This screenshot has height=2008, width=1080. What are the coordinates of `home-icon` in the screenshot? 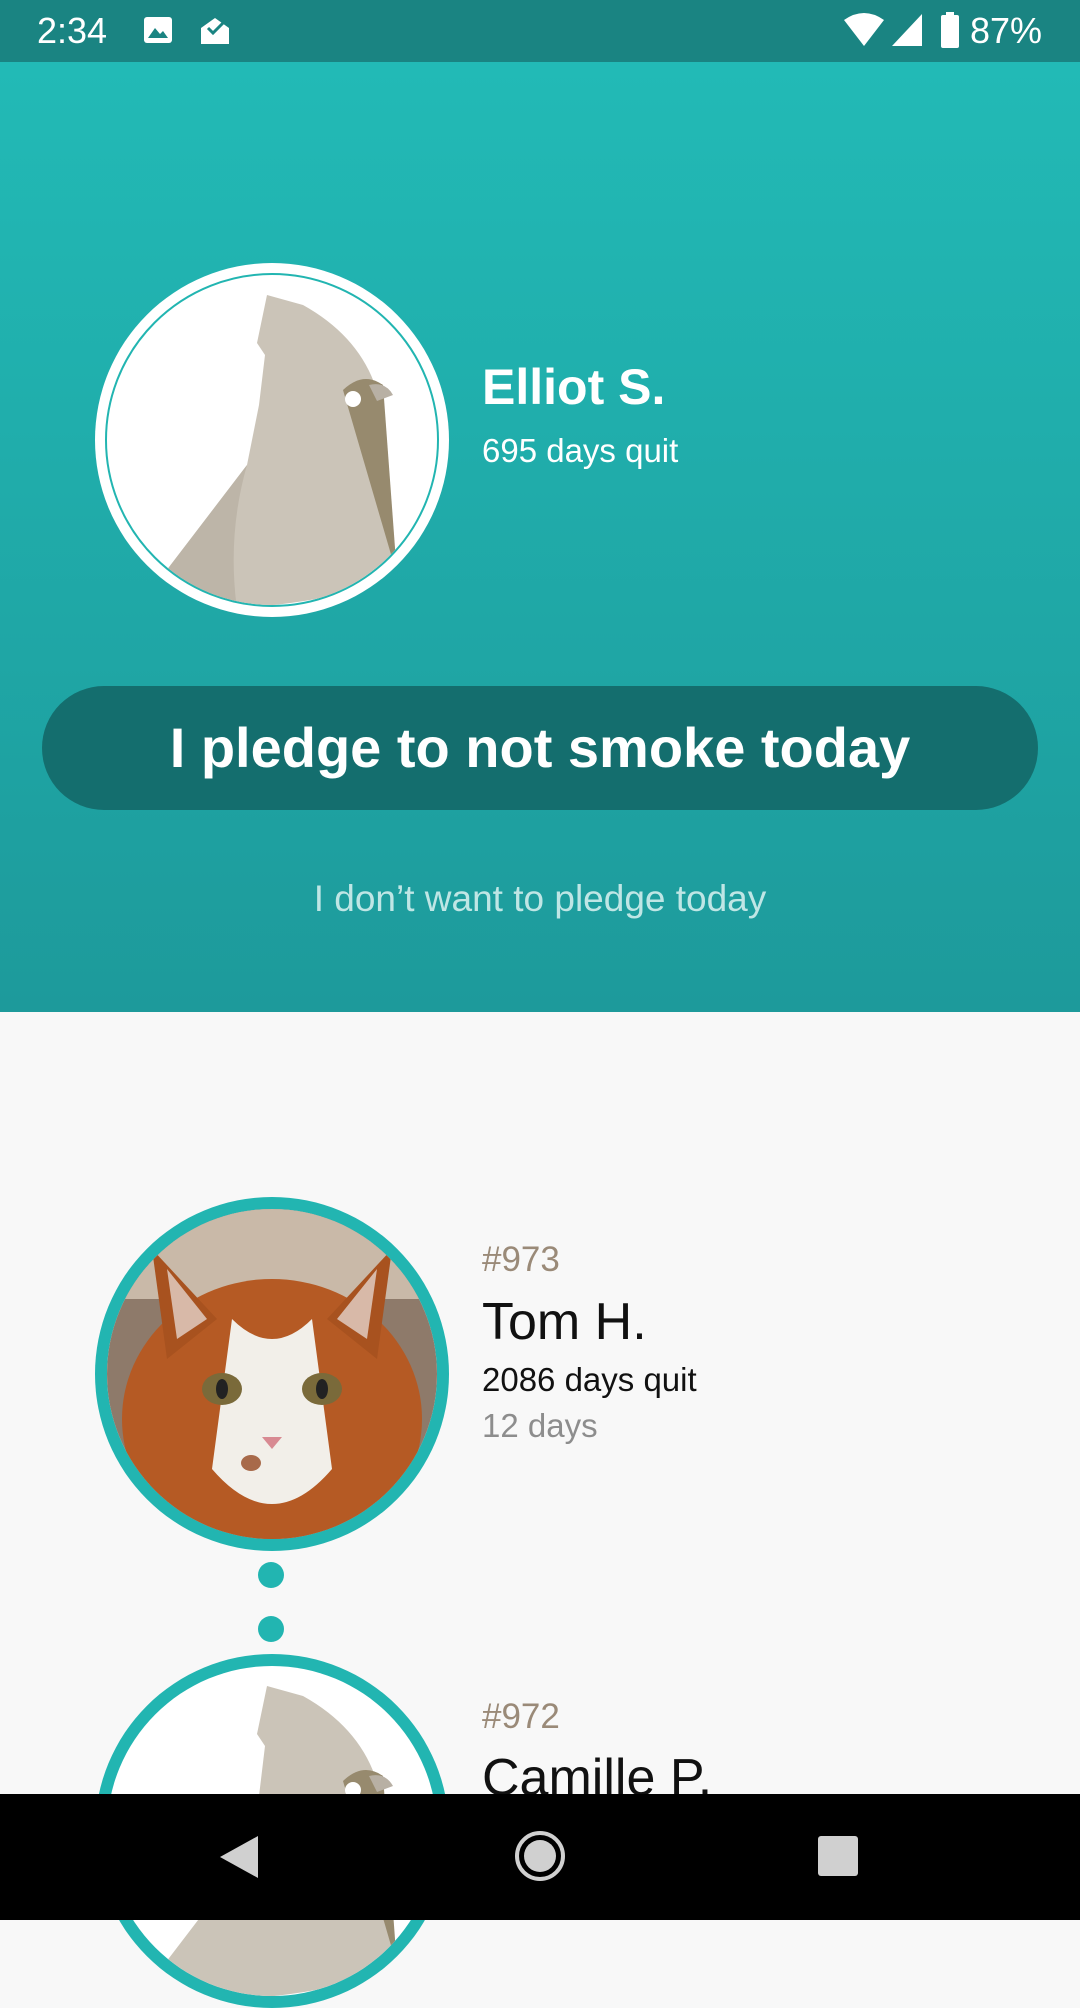 It's located at (540, 1856).